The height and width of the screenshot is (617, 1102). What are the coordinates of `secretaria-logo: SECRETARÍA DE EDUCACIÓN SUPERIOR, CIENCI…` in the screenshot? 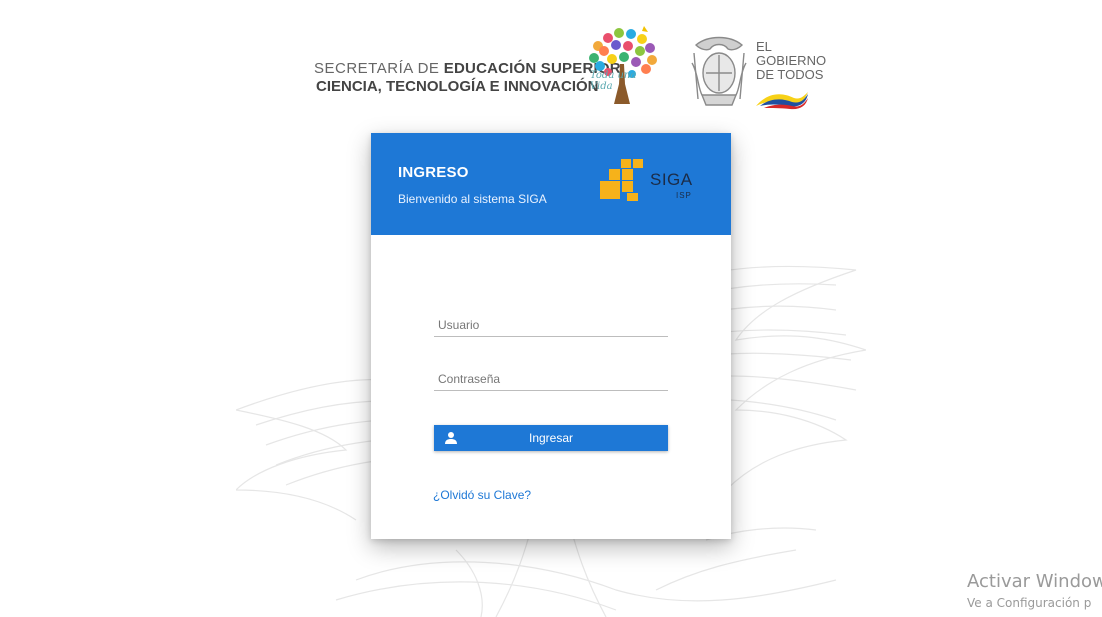 It's located at (469, 80).